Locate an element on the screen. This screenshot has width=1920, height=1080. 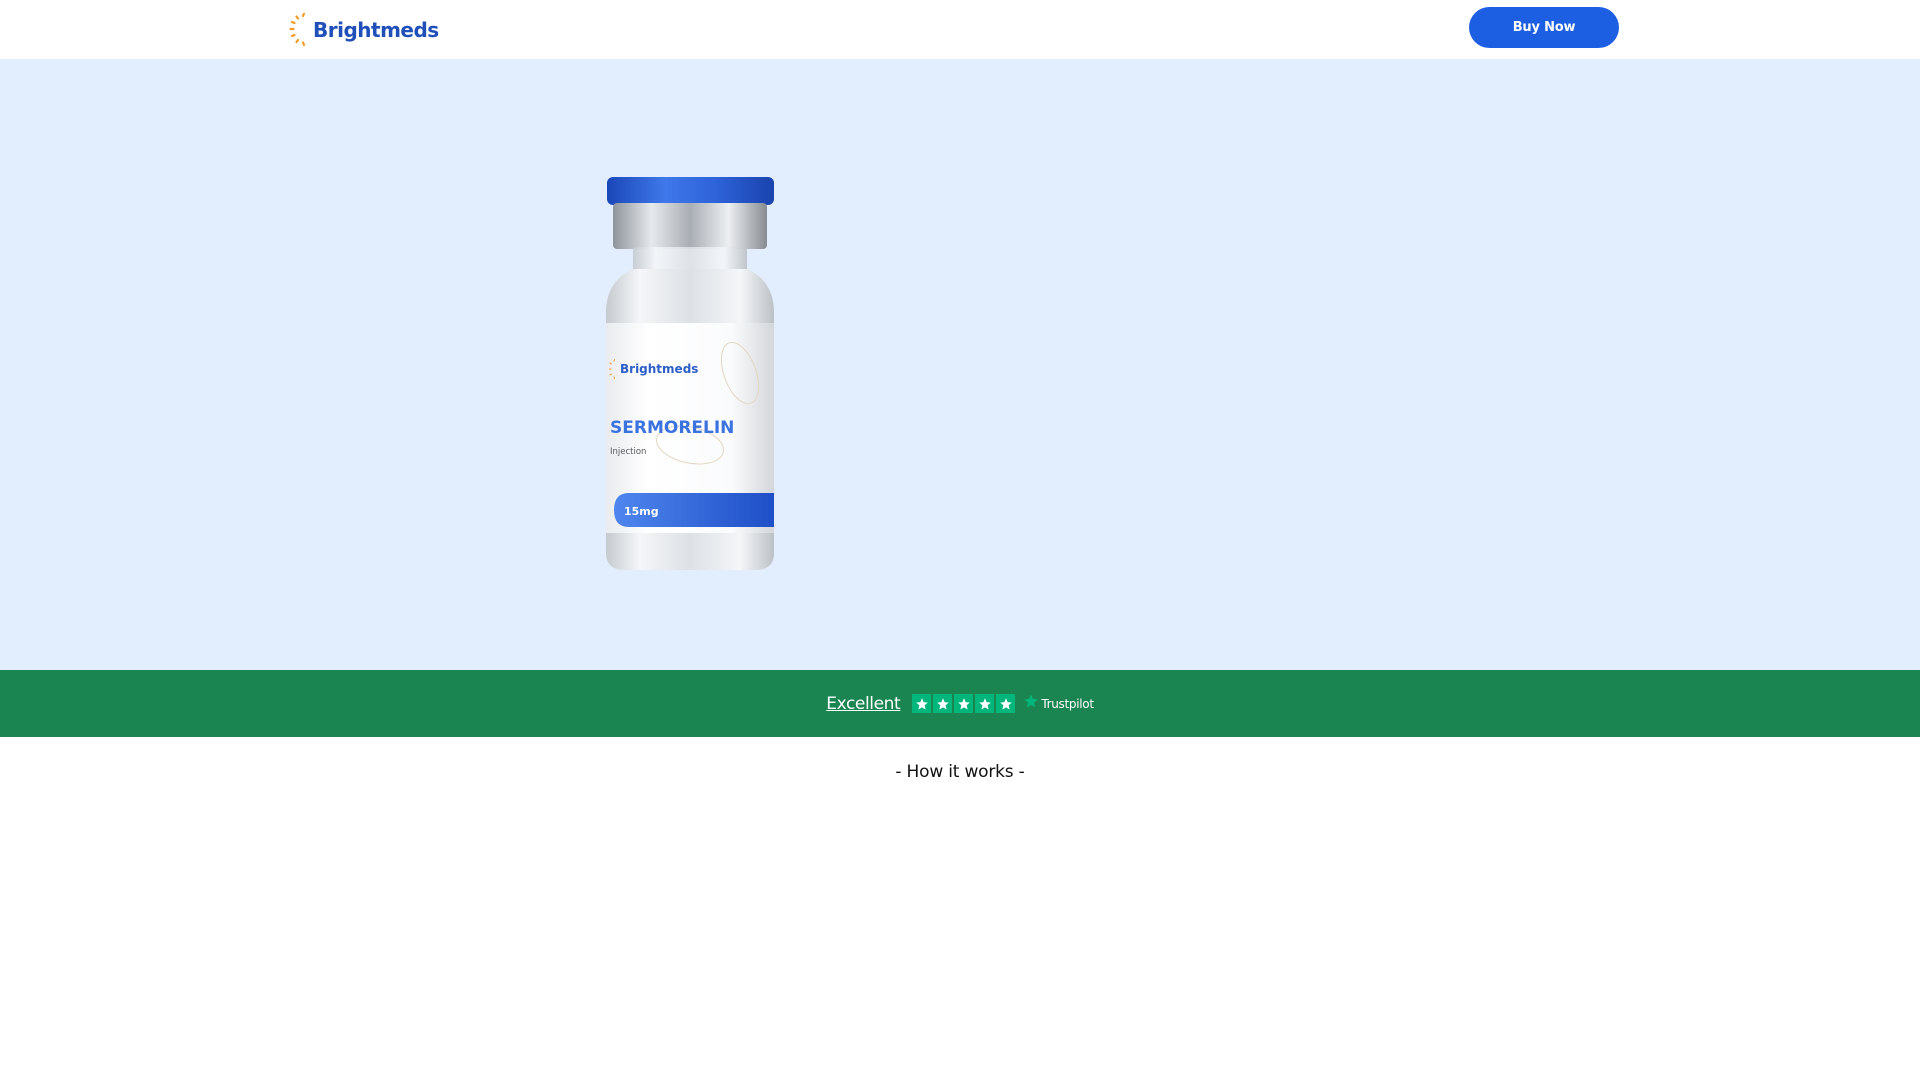
rating-stars is located at coordinates (964, 703).